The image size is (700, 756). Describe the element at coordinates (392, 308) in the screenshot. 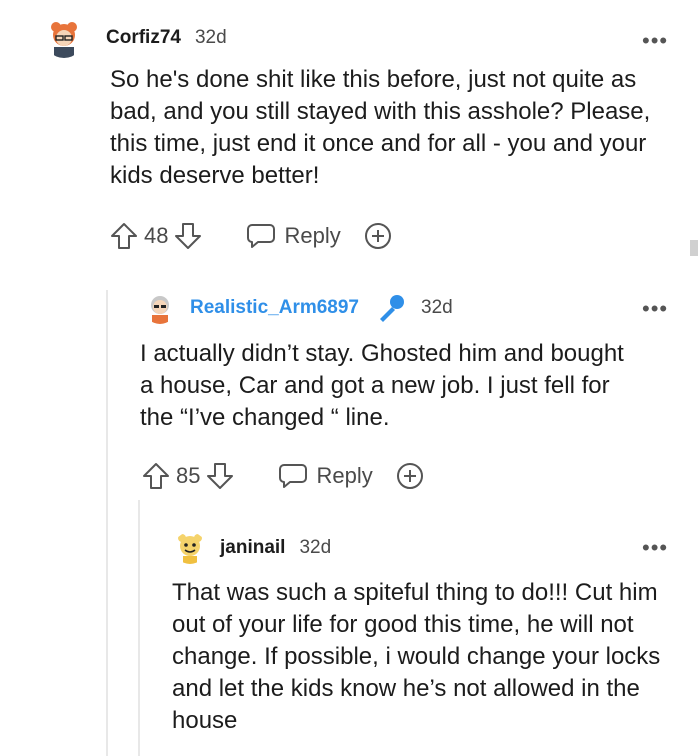

I see `microphone-icon` at that location.